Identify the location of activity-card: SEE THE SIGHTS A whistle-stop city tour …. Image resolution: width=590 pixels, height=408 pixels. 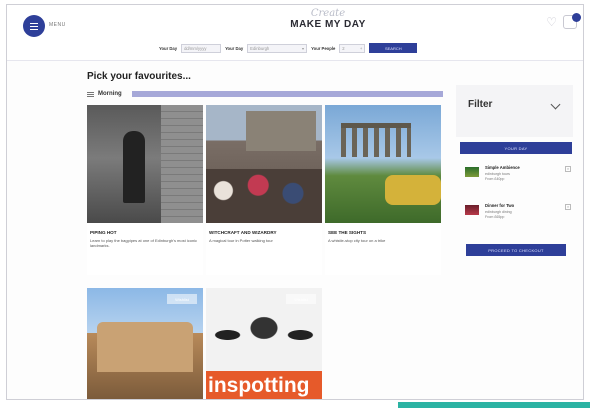
(383, 190).